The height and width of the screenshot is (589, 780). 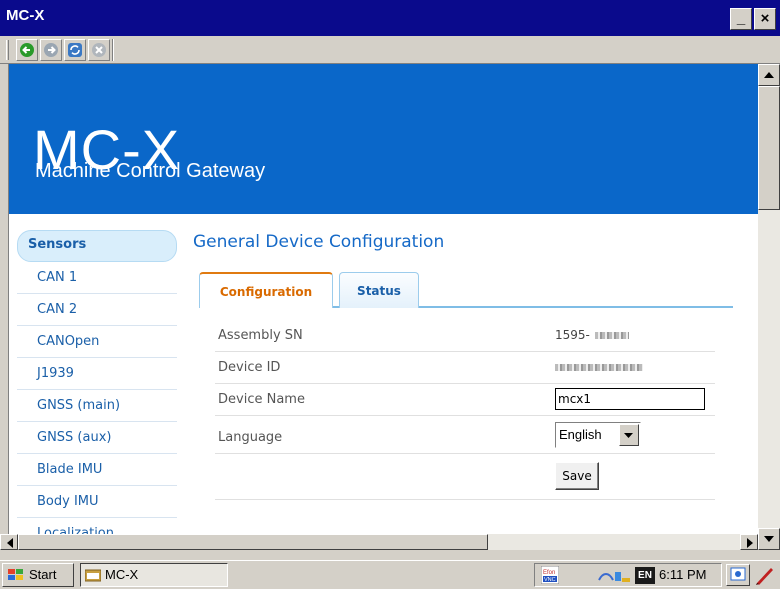 I want to click on vnc-icon: EfonVNC, so click(x=550, y=575).